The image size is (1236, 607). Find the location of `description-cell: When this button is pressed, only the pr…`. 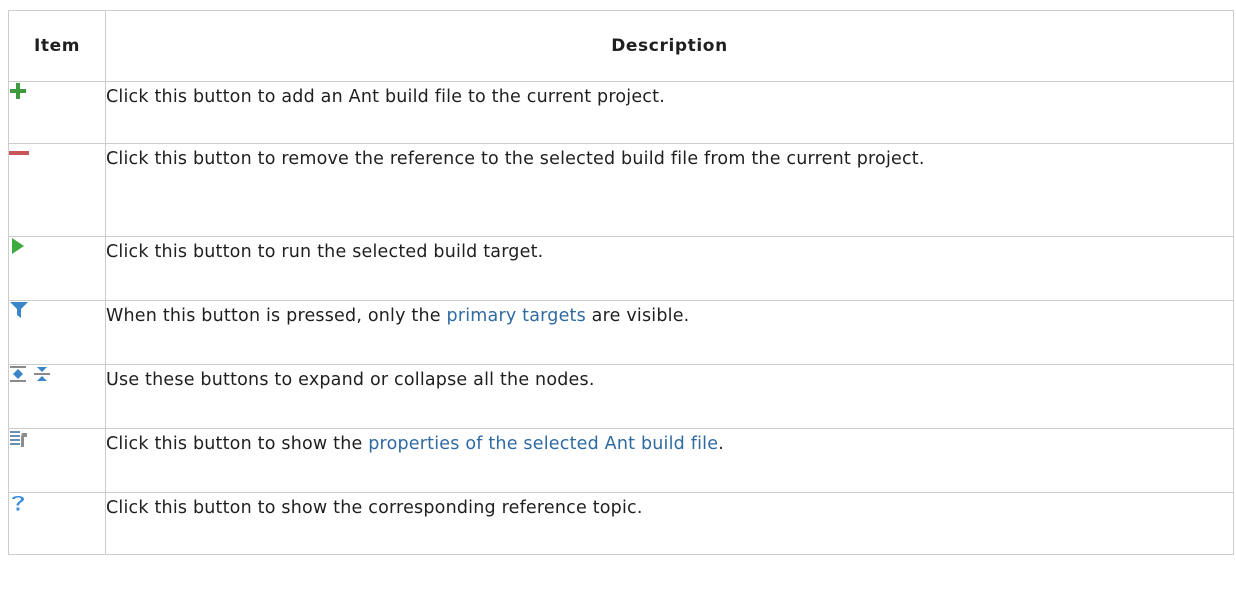

description-cell: When this button is pressed, only the pr… is located at coordinates (669, 332).